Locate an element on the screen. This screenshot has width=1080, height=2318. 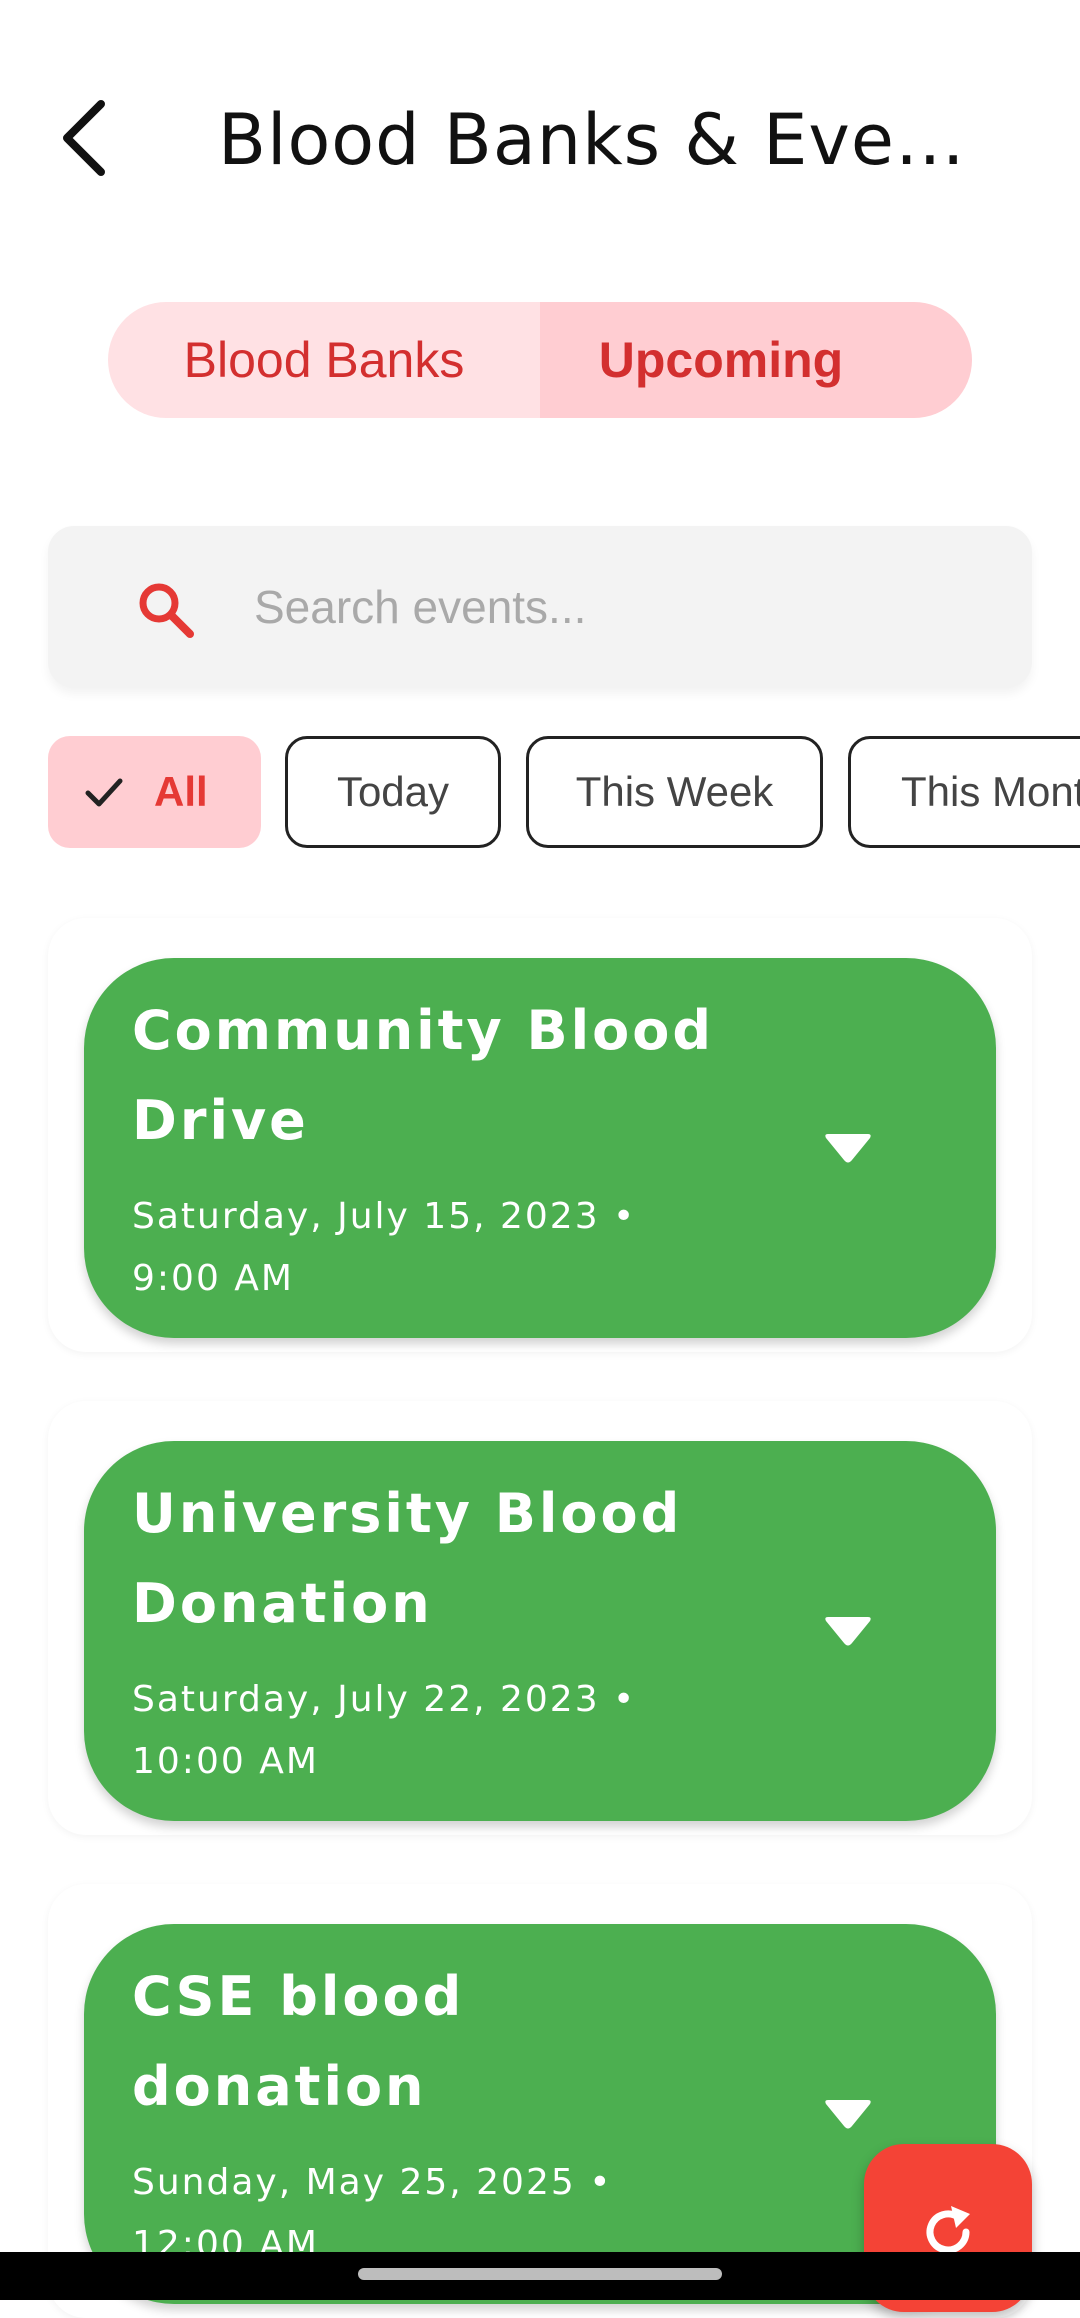
search-bar is located at coordinates (540, 607).